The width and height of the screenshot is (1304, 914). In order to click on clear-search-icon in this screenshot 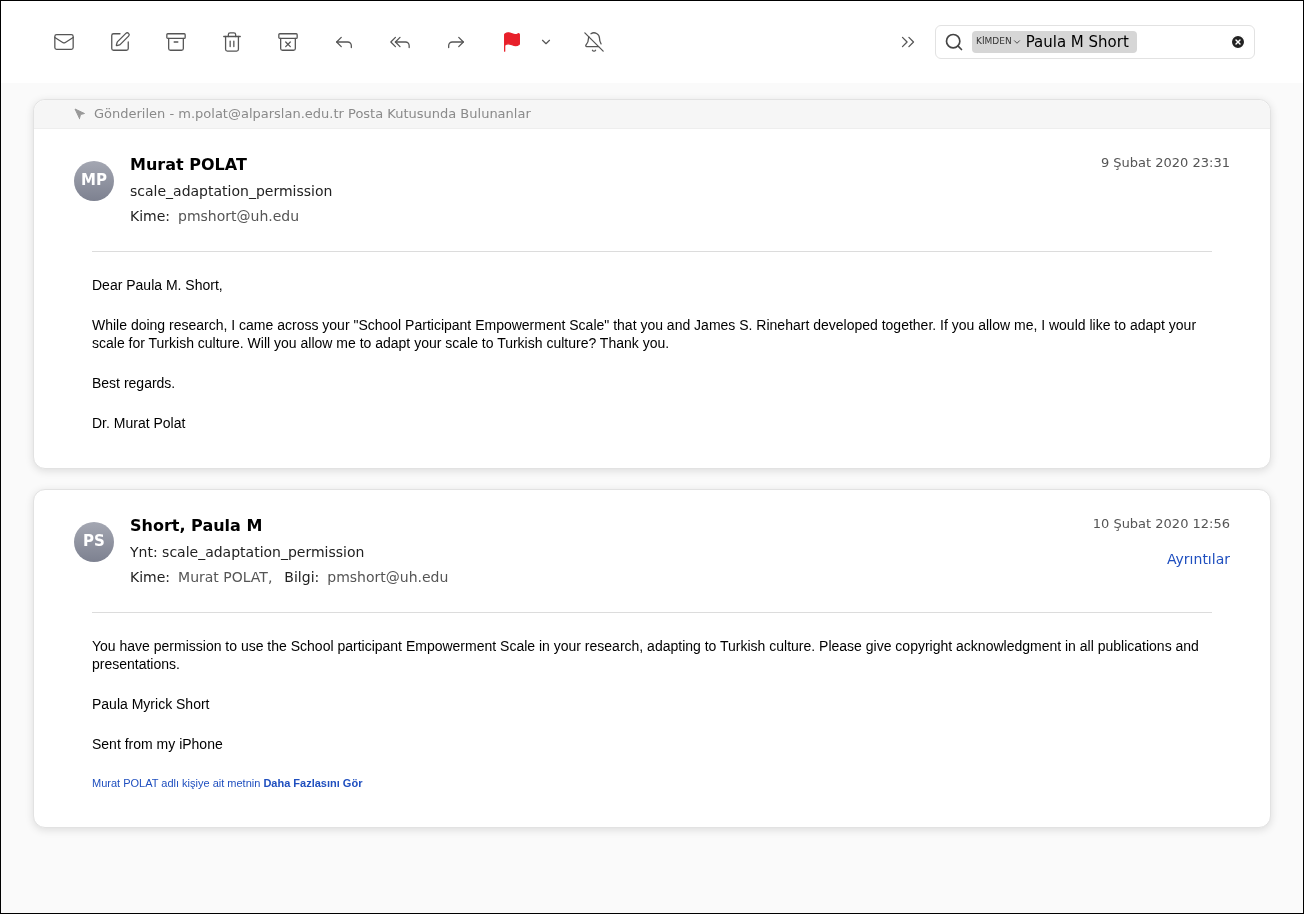, I will do `click(1238, 42)`.